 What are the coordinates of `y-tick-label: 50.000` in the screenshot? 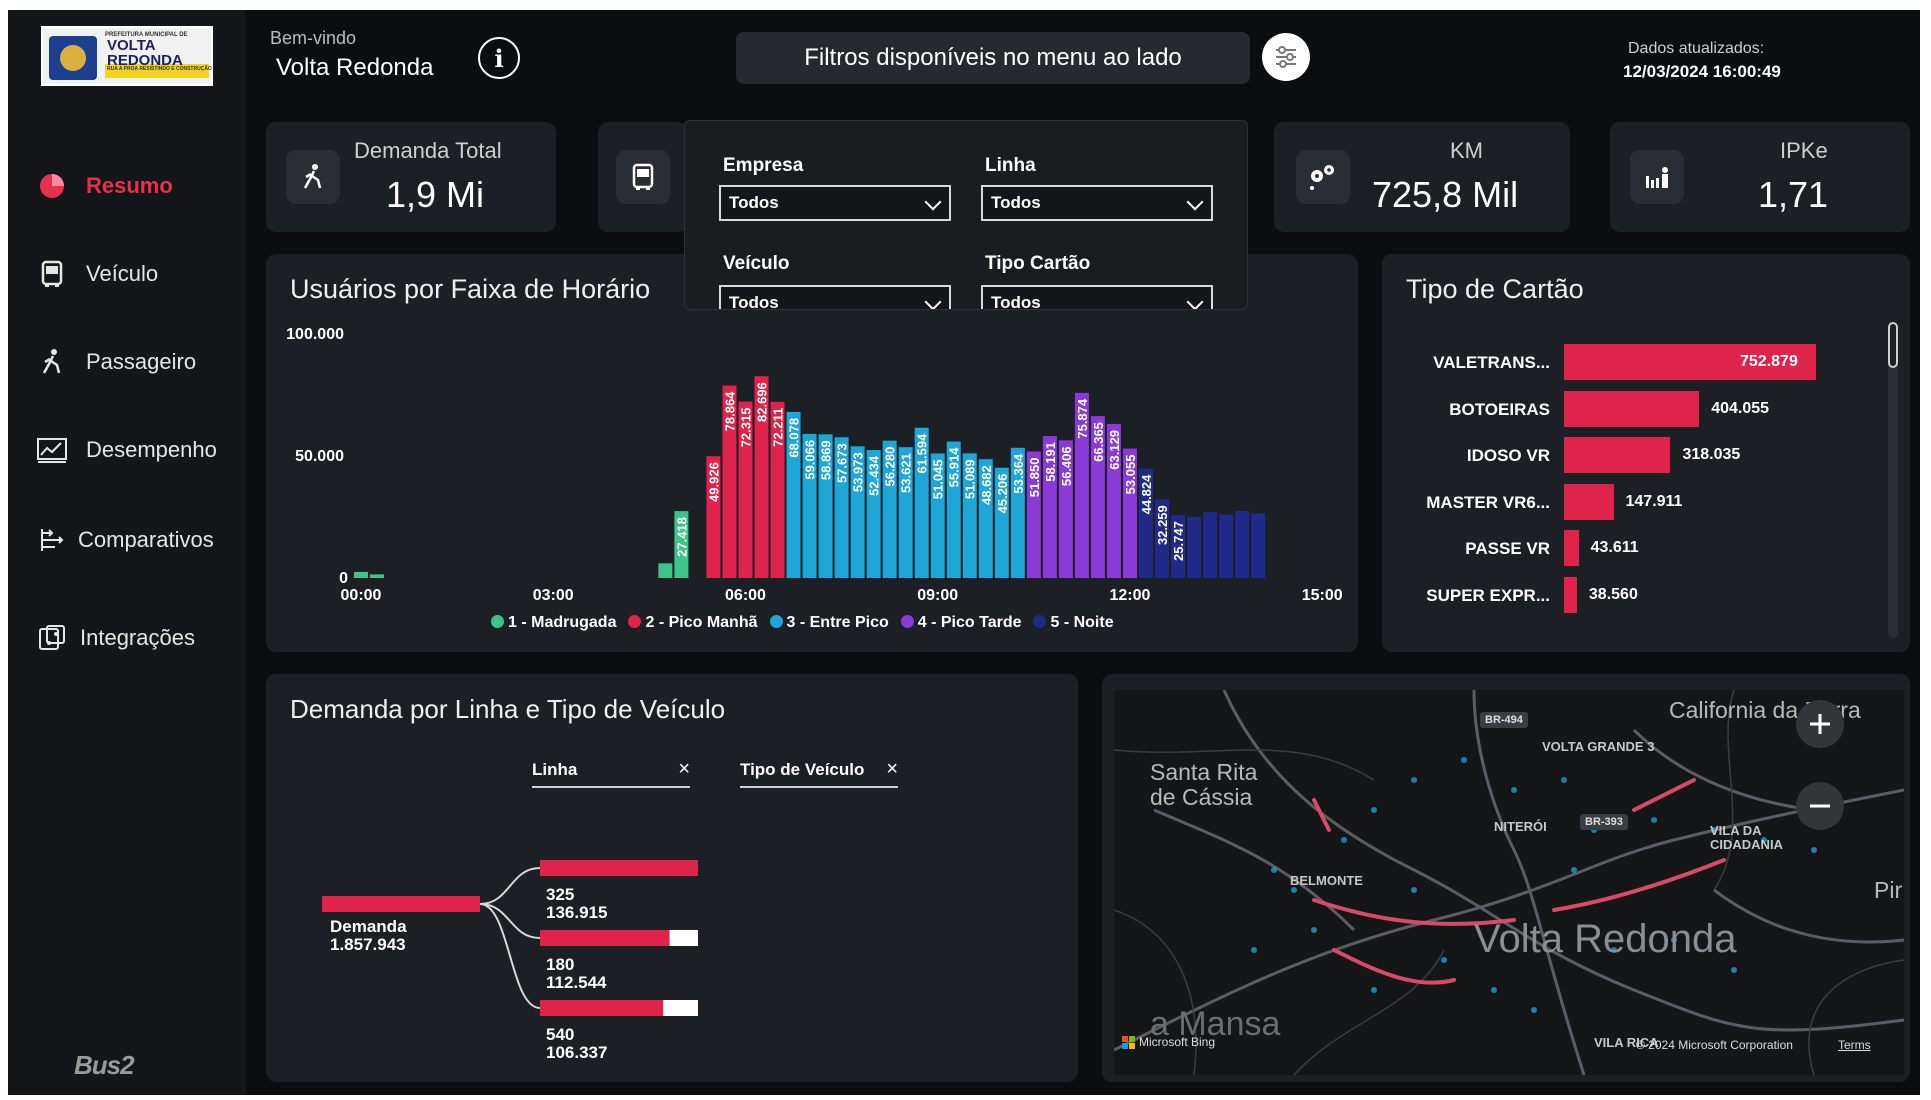 It's located at (319, 456).